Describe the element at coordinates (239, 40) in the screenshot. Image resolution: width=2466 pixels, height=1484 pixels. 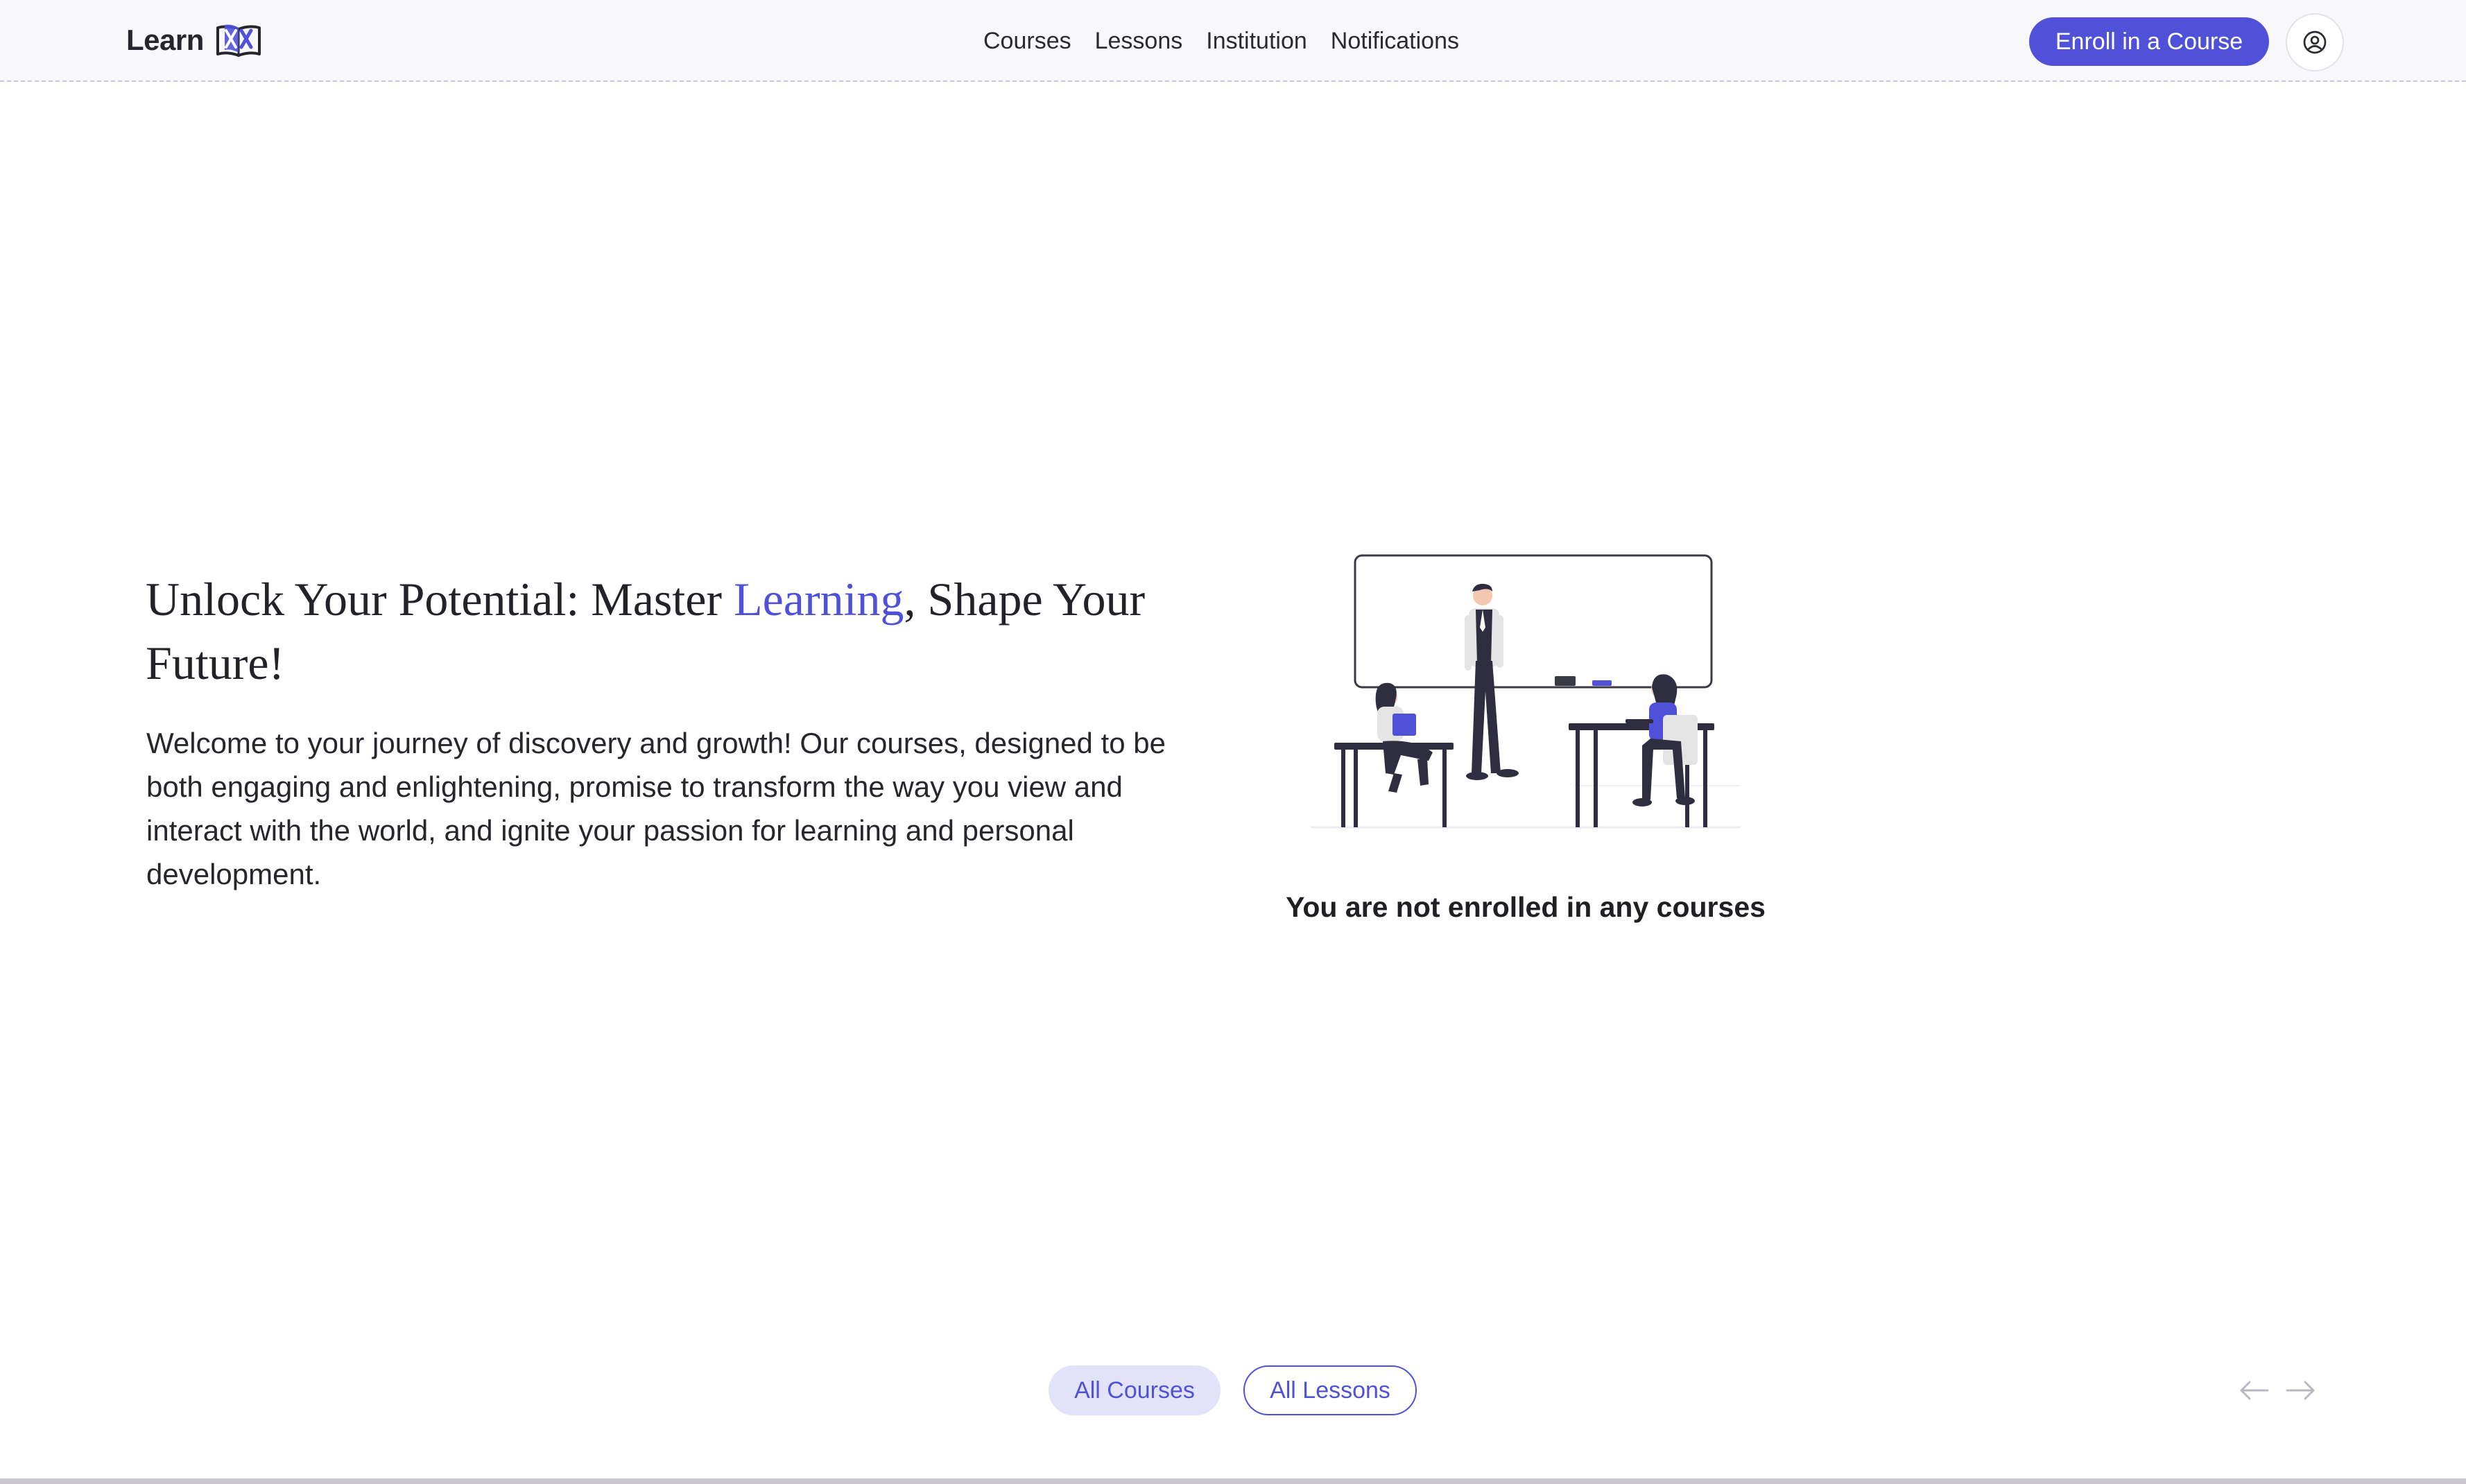
I see `book-x-logo-icon` at that location.